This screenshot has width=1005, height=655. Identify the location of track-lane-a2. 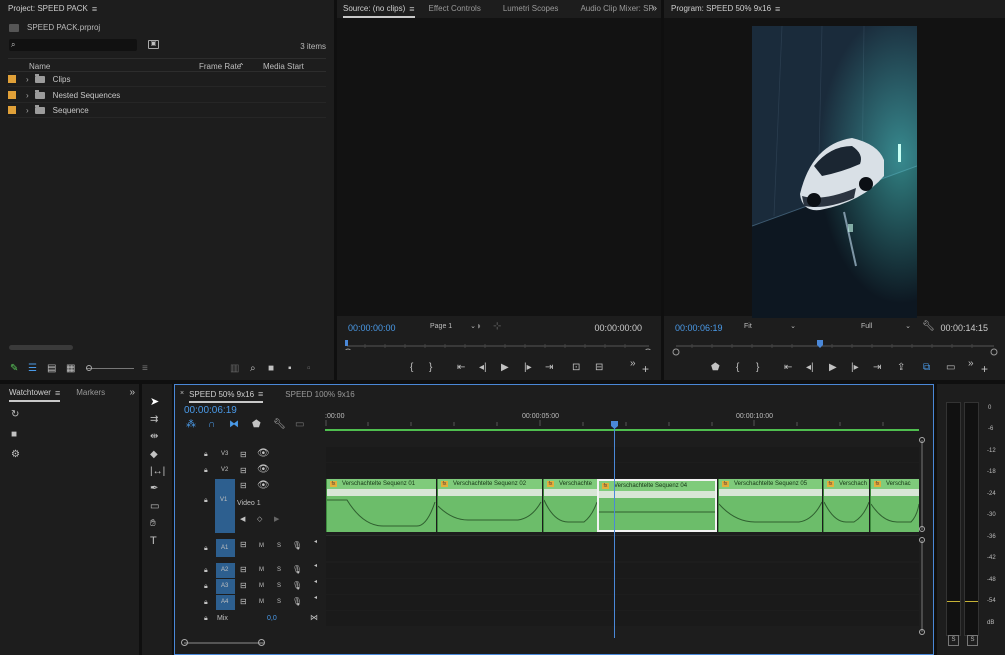
(622, 570).